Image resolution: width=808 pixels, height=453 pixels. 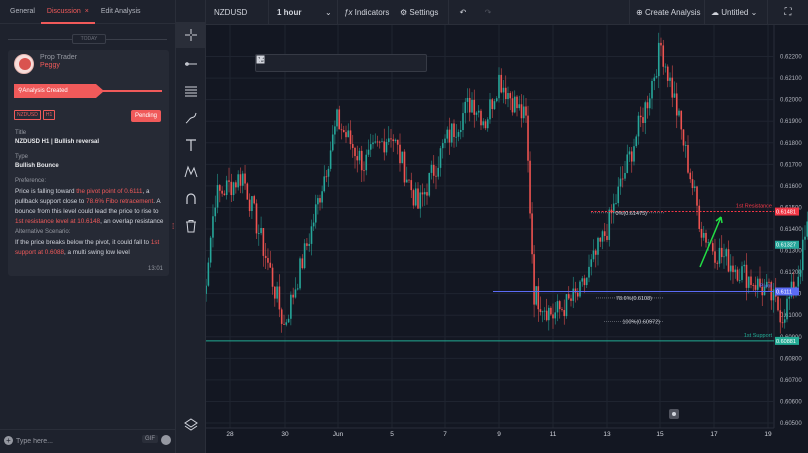 I want to click on brush-tool, so click(x=191, y=118).